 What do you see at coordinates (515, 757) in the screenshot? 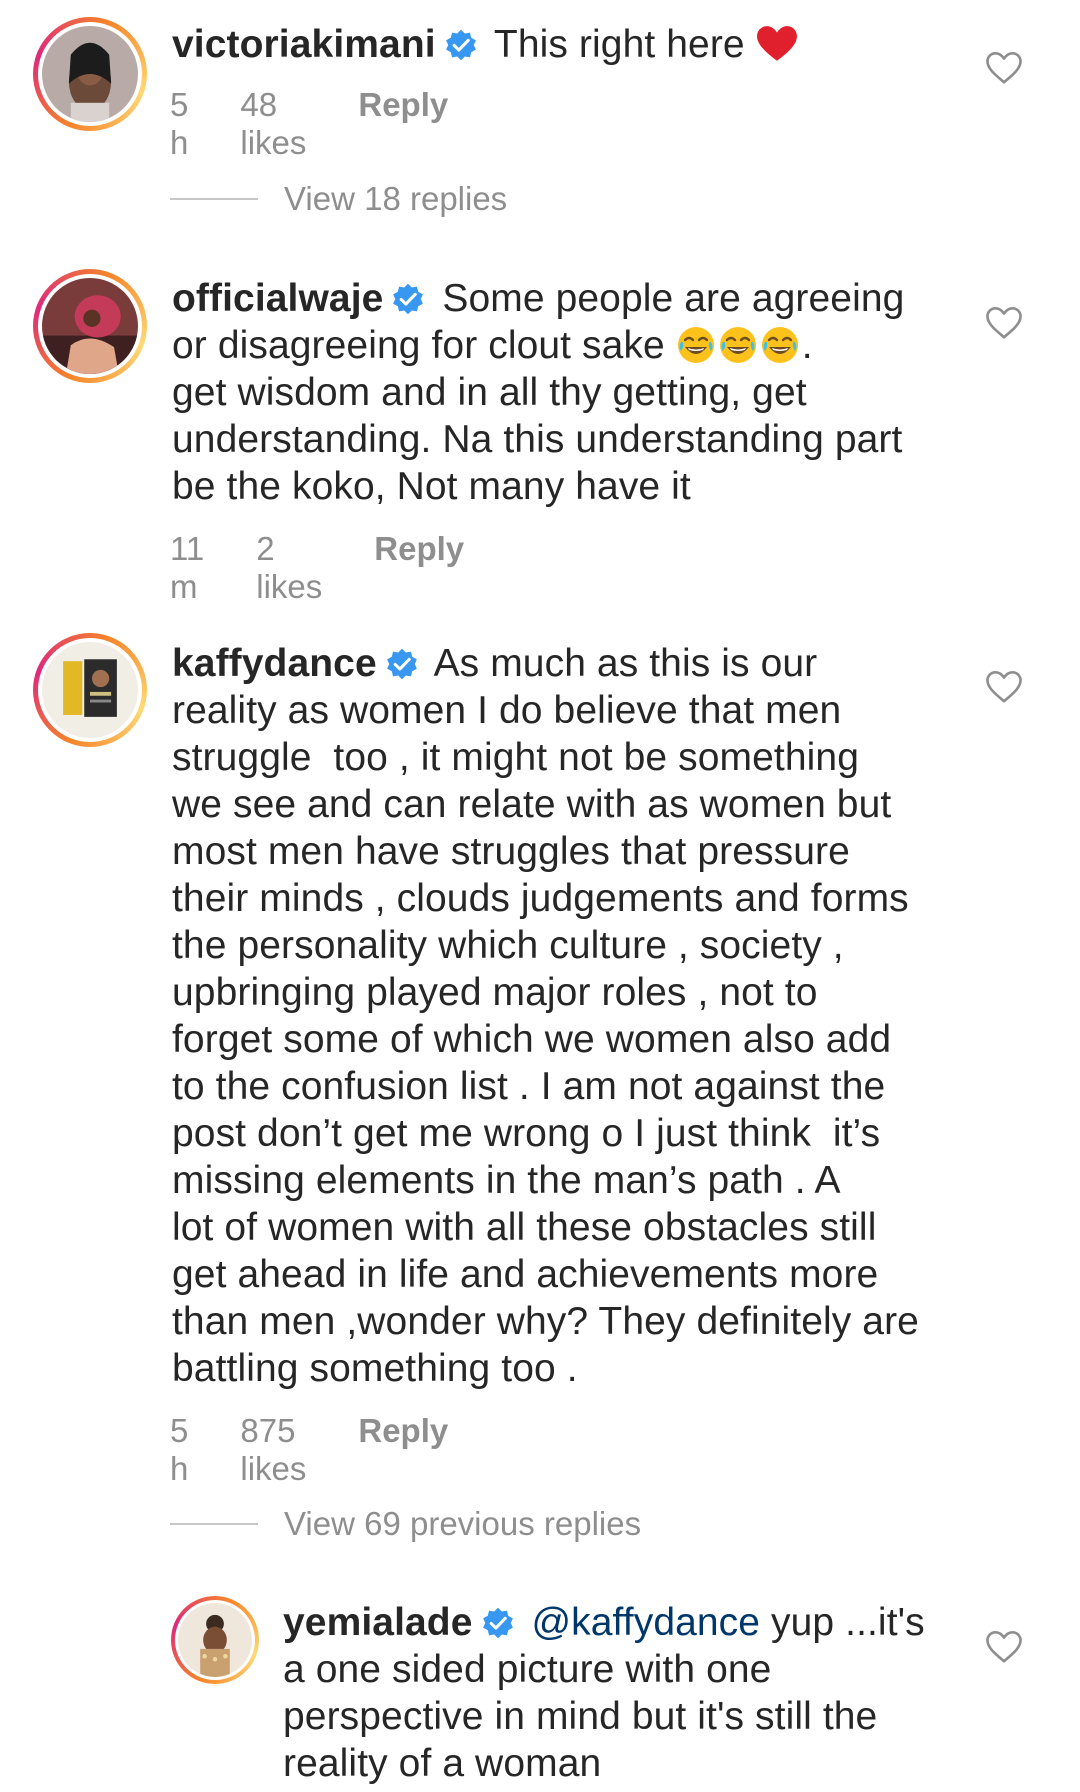
I see `comment-line: struggle too , it might not be something` at bounding box center [515, 757].